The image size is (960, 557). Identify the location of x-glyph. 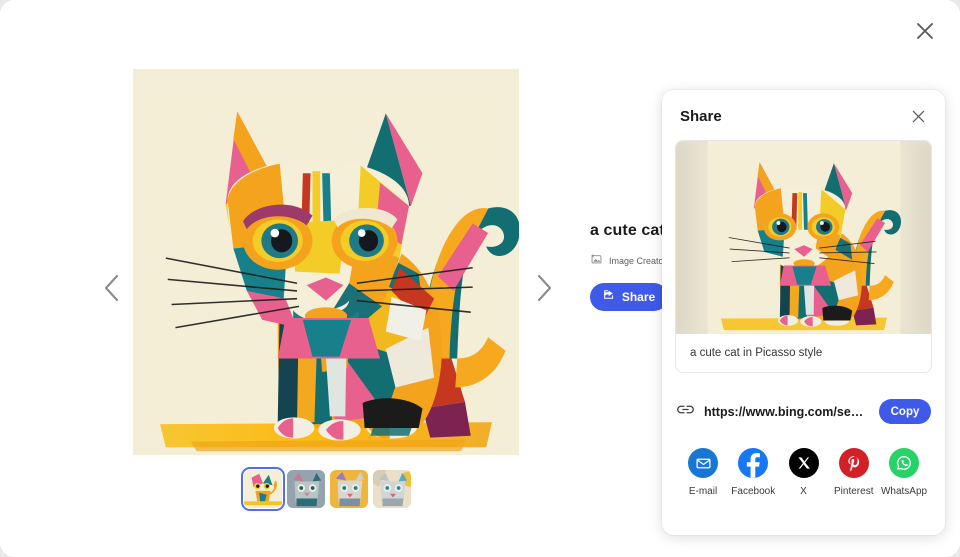
(803, 463).